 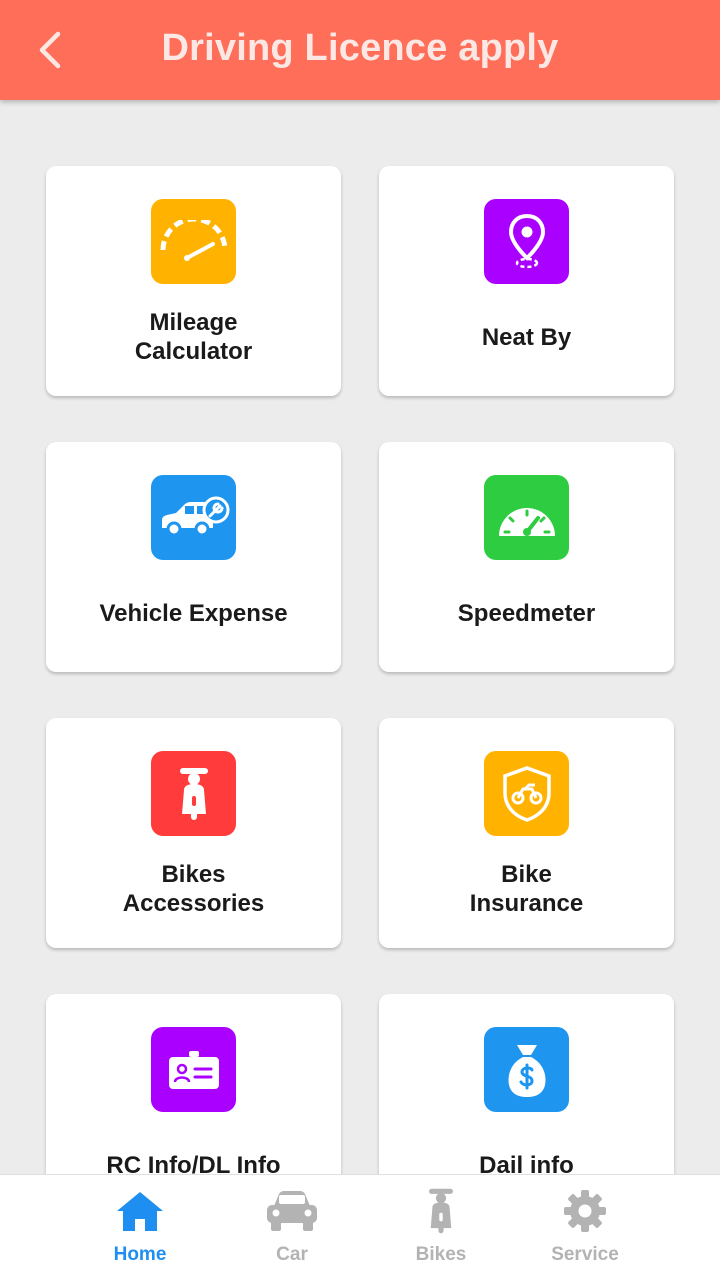 I want to click on card-label: RC Info/DL Info, so click(x=193, y=1163).